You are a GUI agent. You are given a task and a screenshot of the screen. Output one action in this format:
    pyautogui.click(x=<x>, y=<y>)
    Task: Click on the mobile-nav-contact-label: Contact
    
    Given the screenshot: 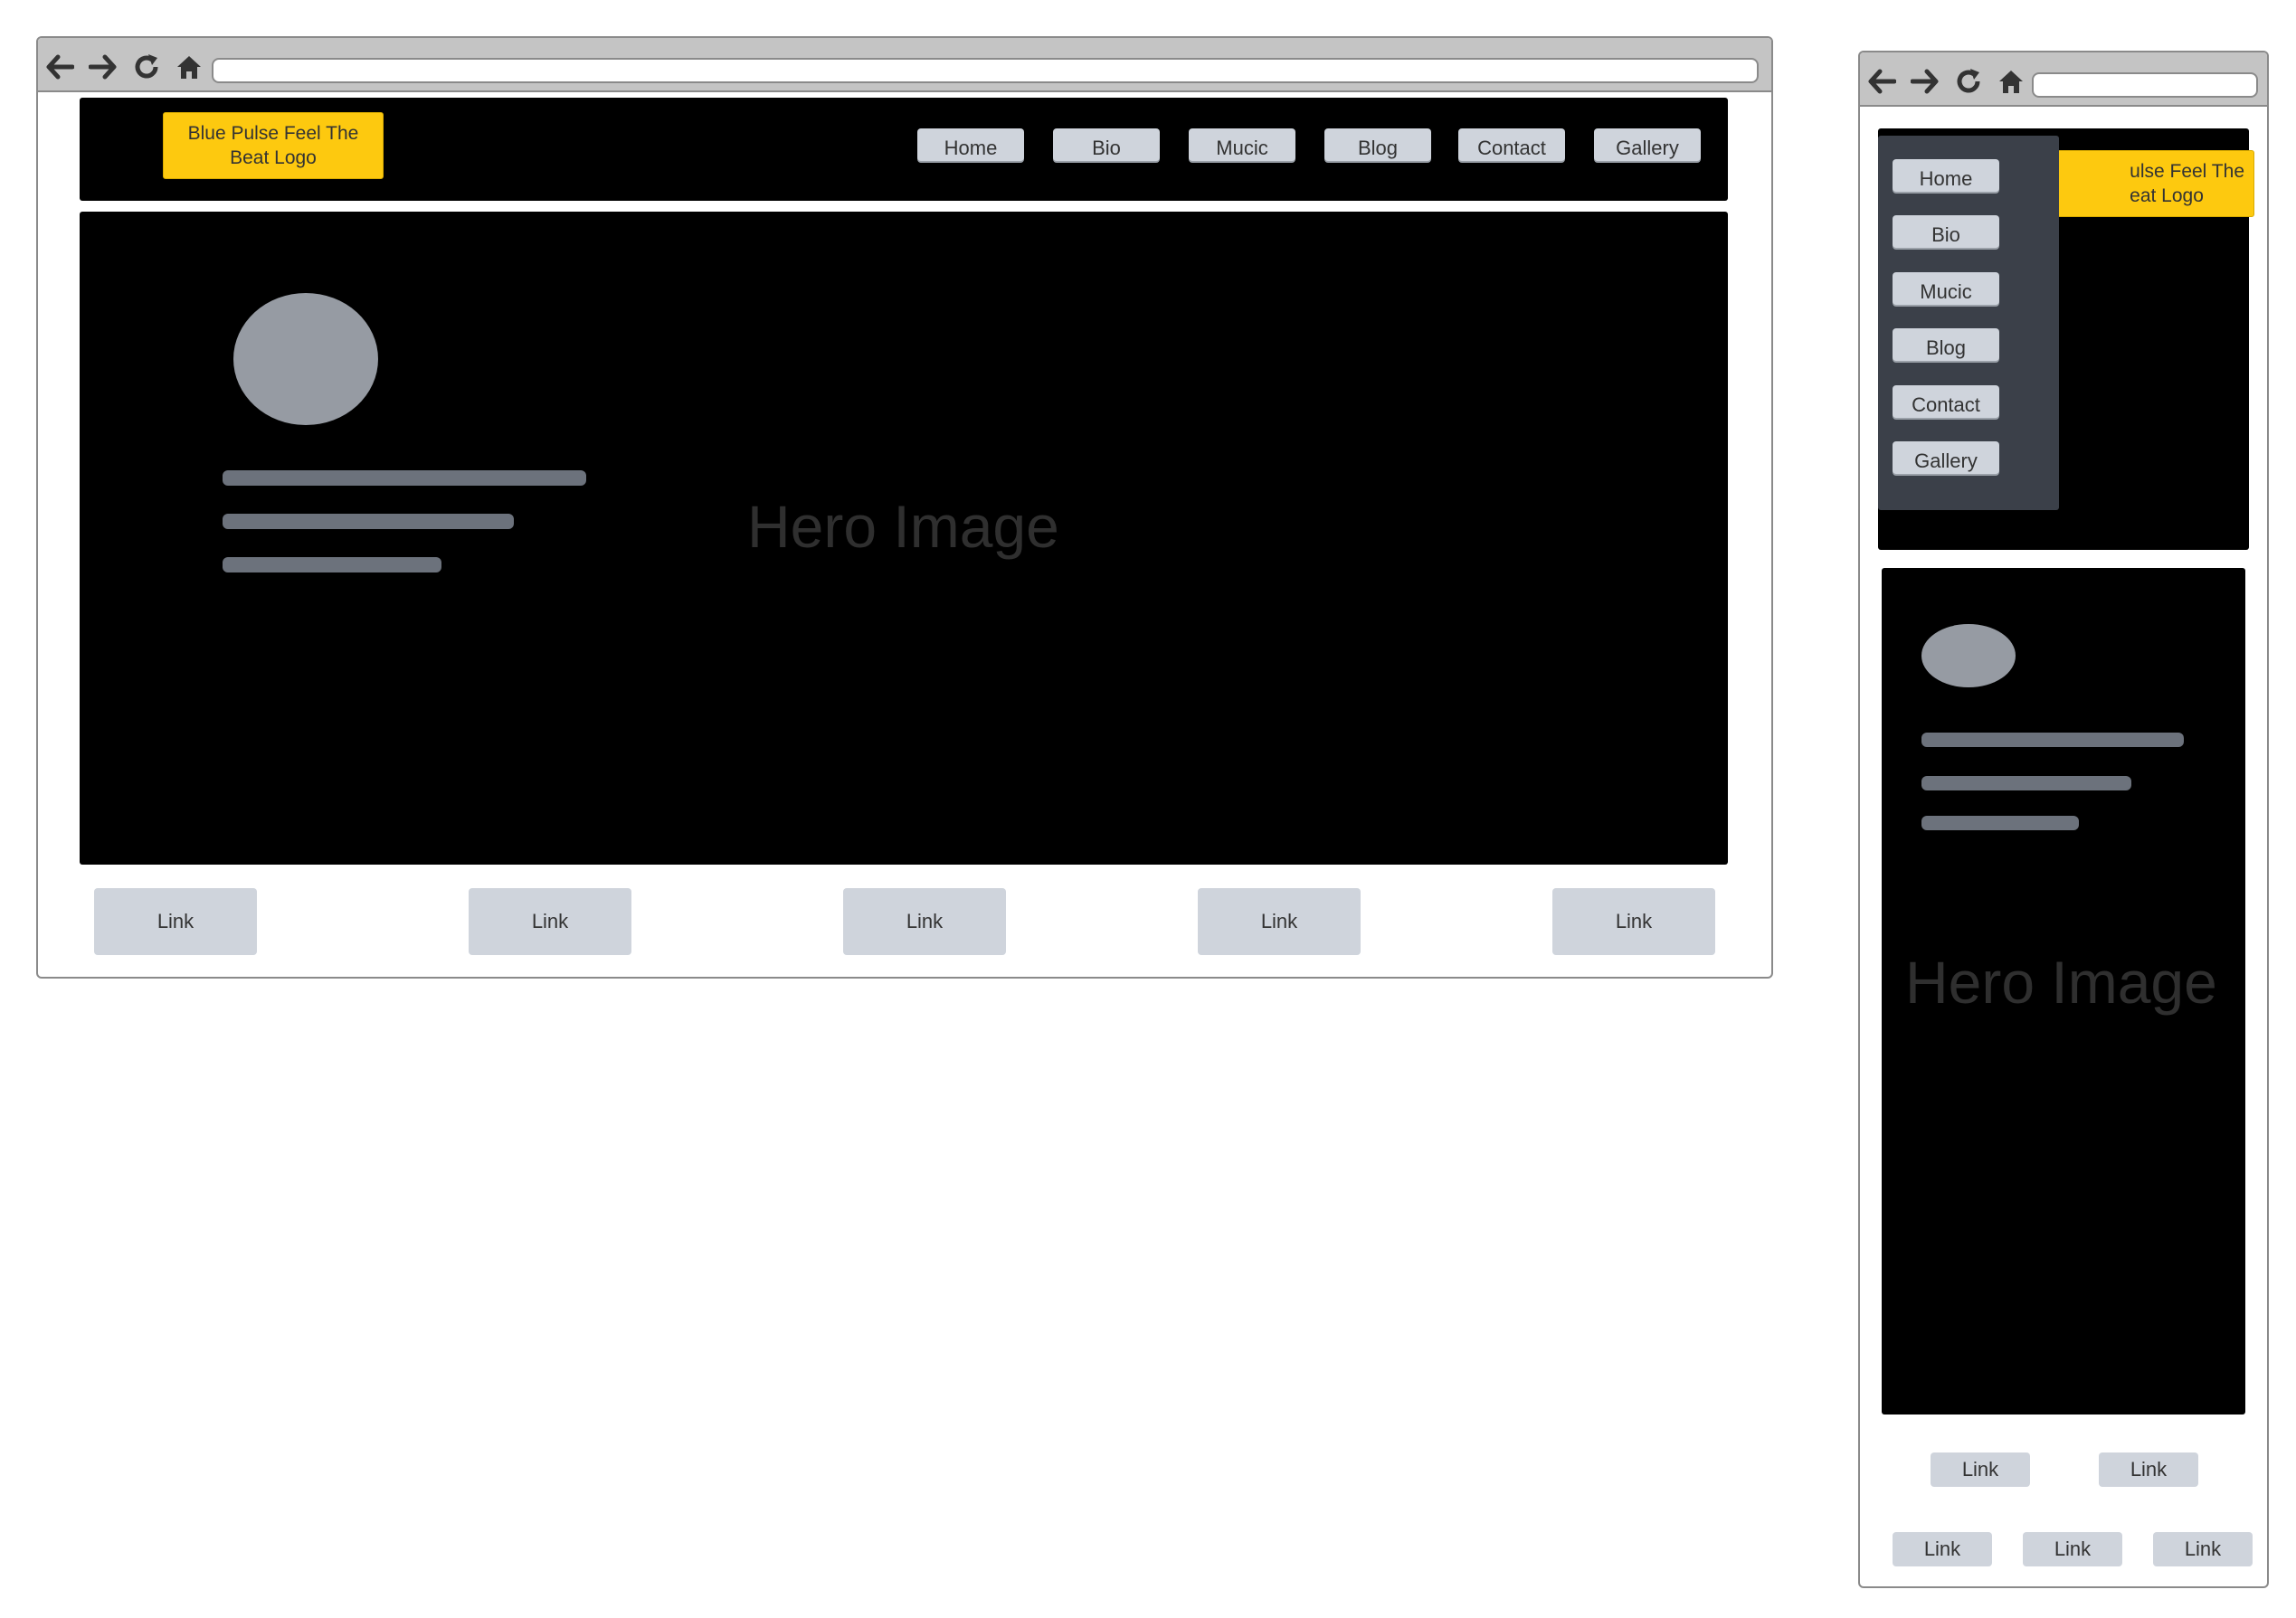 What is the action you would take?
    pyautogui.click(x=1946, y=404)
    